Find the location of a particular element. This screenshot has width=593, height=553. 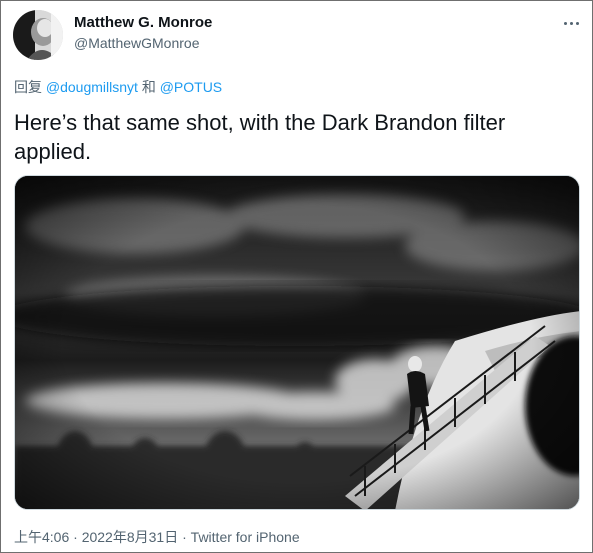

mention-dougmillsnyt-link: @dougmillsnyt is located at coordinates (92, 87).